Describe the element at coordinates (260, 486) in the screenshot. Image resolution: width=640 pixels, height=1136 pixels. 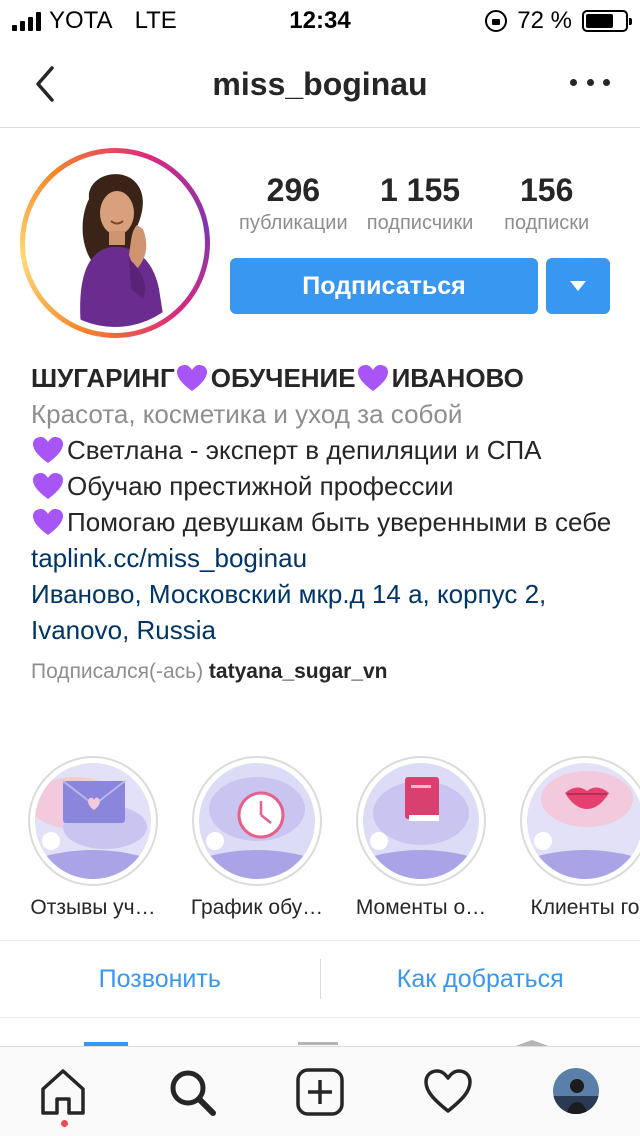
I see `bio-line-text: Обучаю престижной профессии` at that location.